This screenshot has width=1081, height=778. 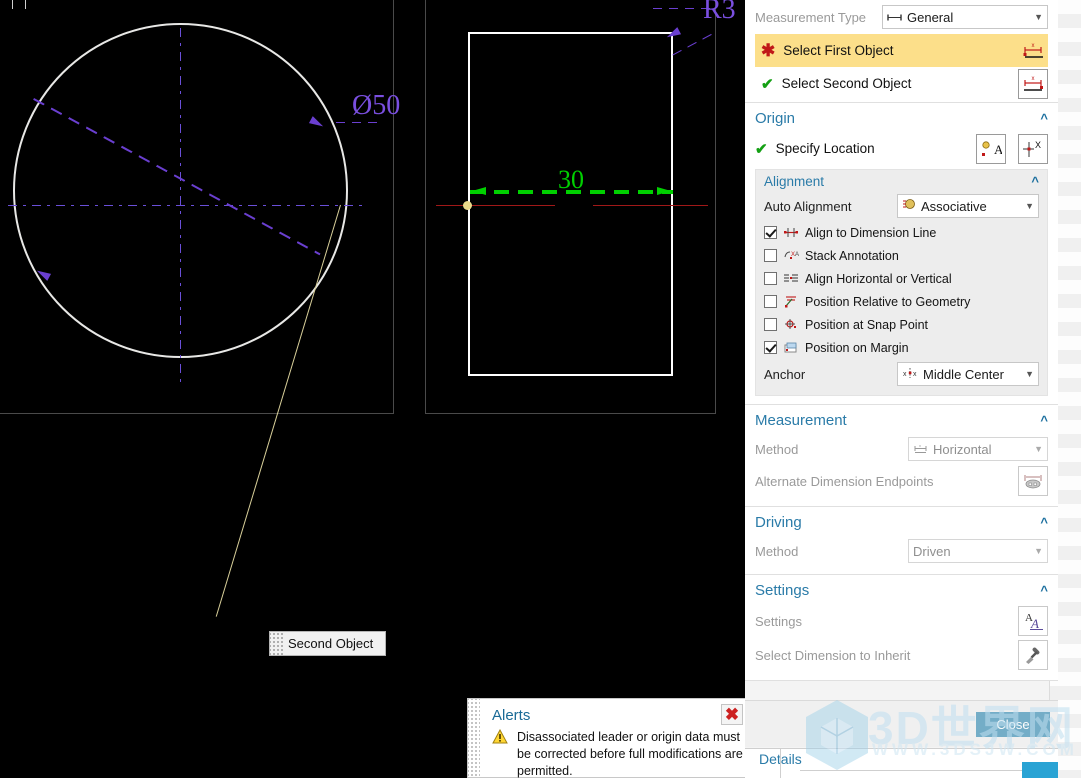 I want to click on position-snap-point-icon, so click(x=791, y=325).